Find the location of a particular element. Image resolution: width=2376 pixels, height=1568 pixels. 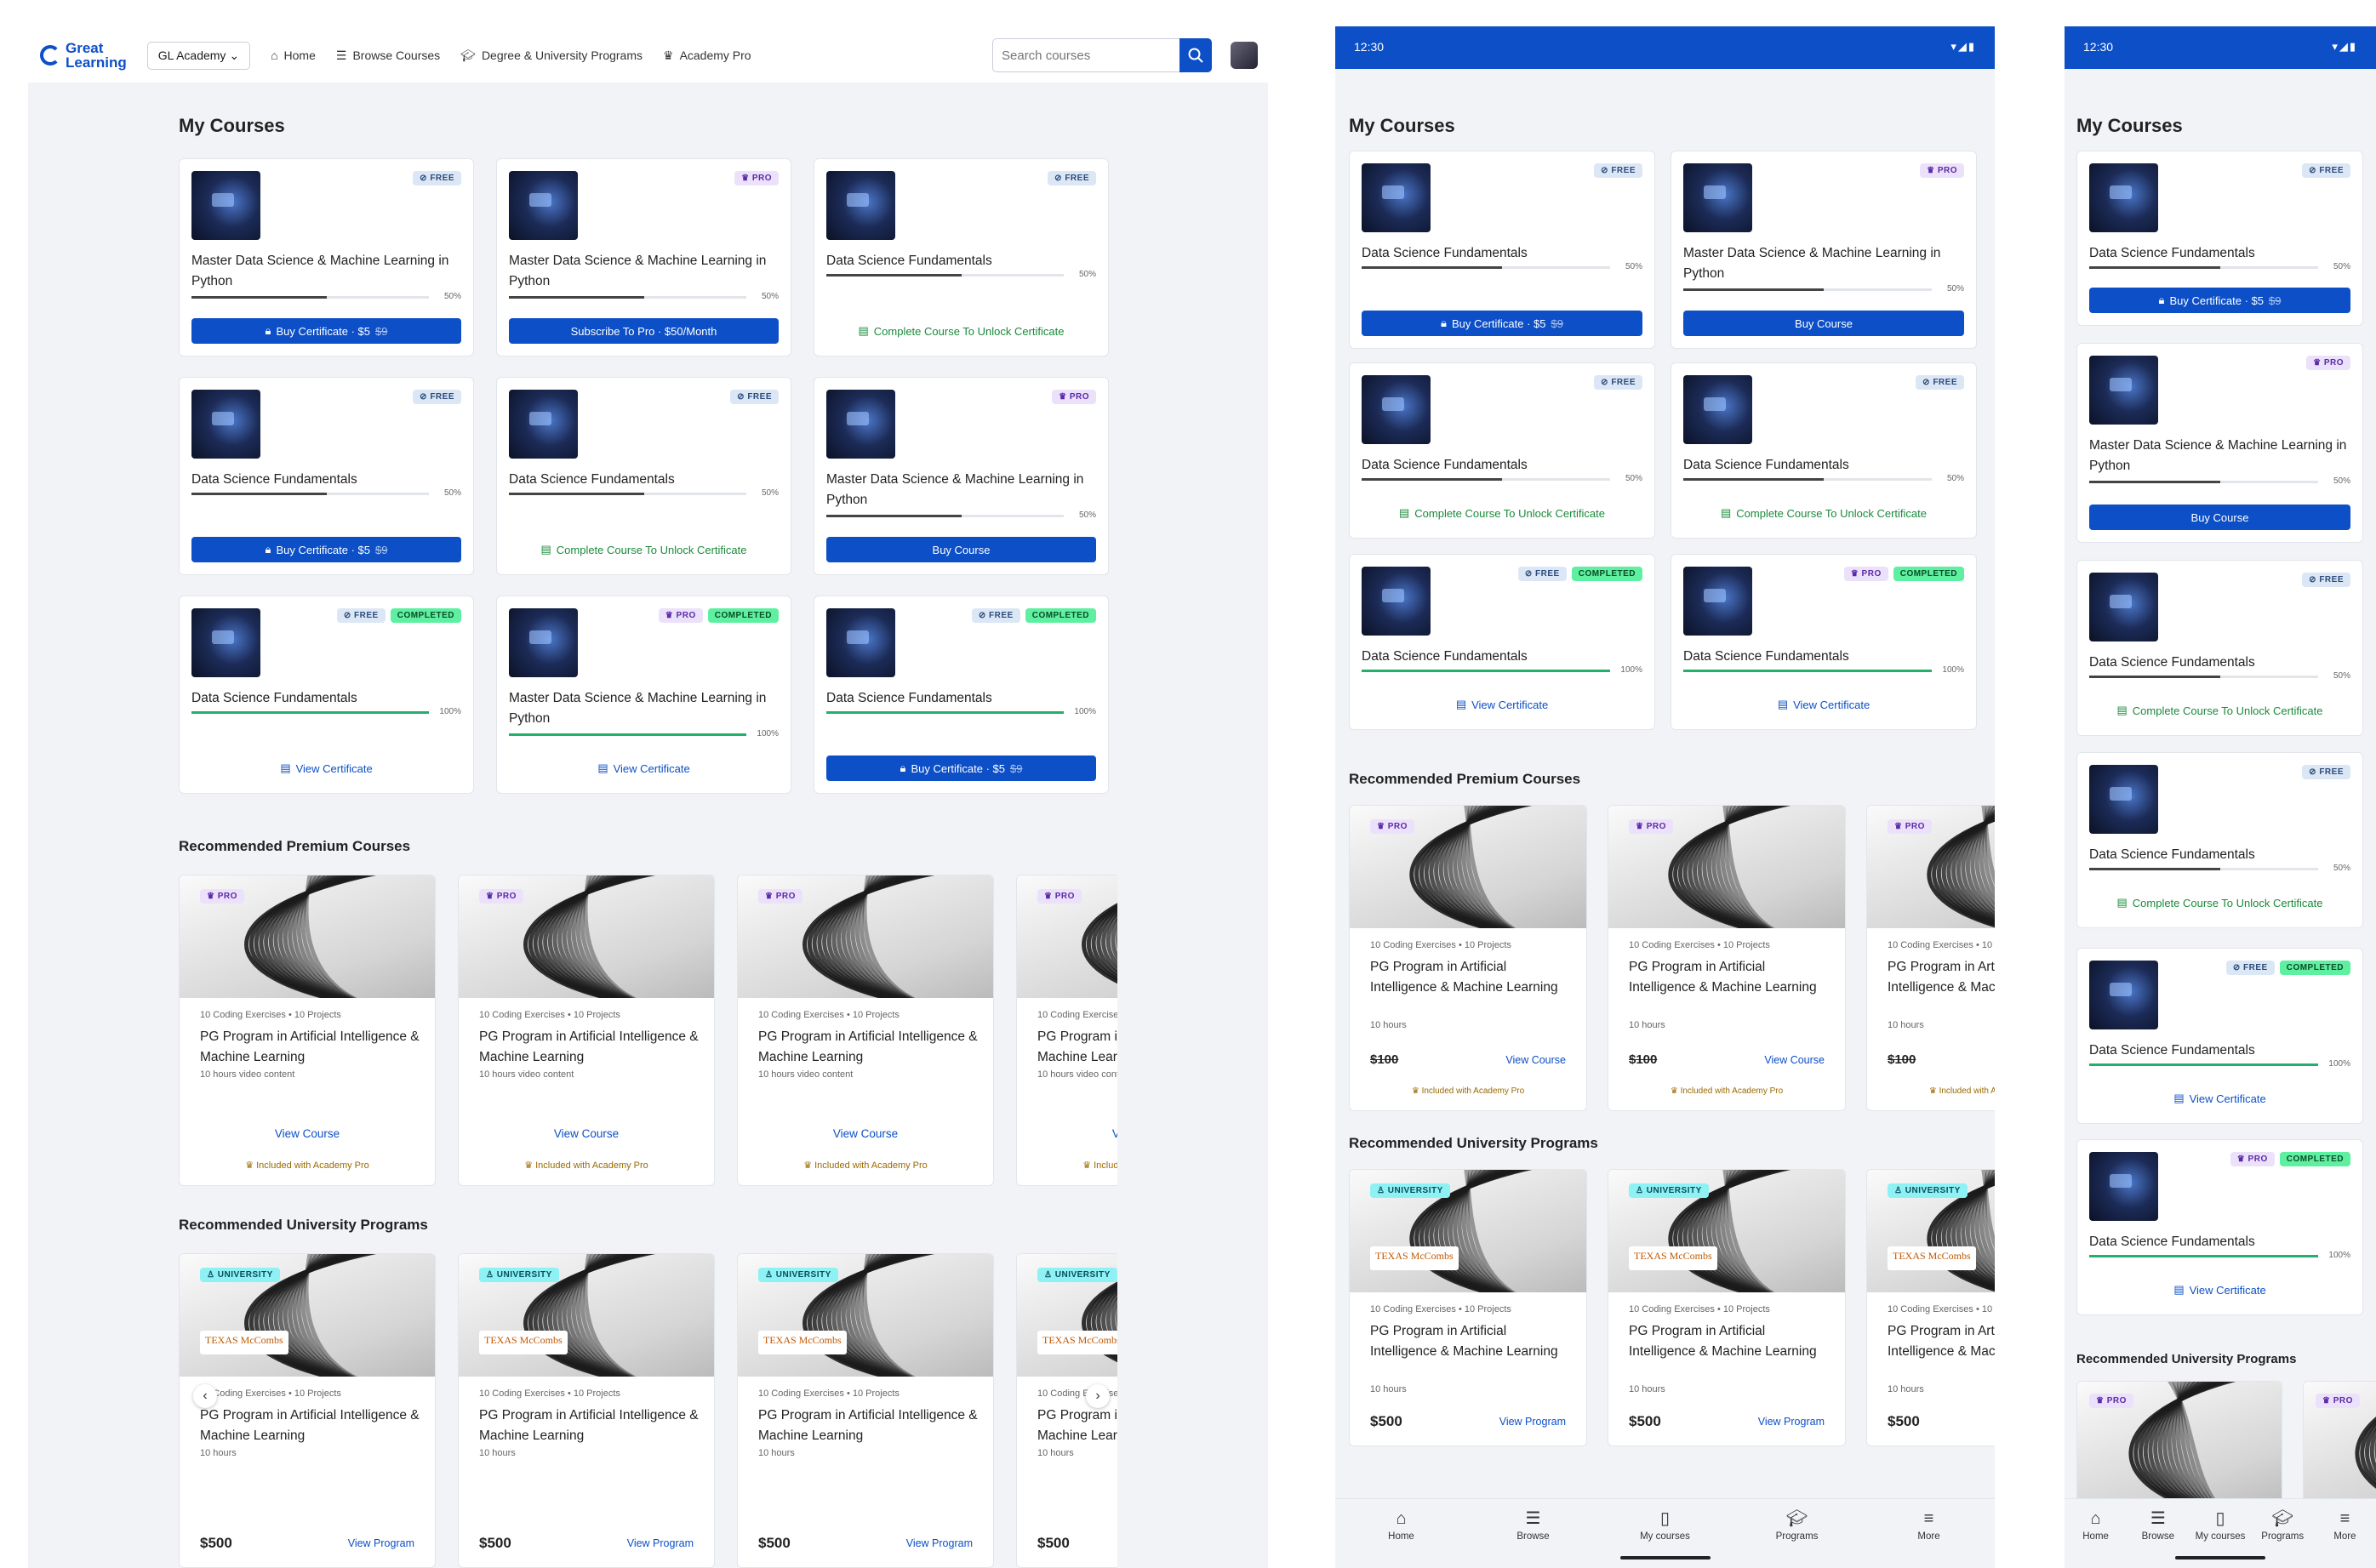

academy-dropdown: GL Academy ⌄ is located at coordinates (198, 55).